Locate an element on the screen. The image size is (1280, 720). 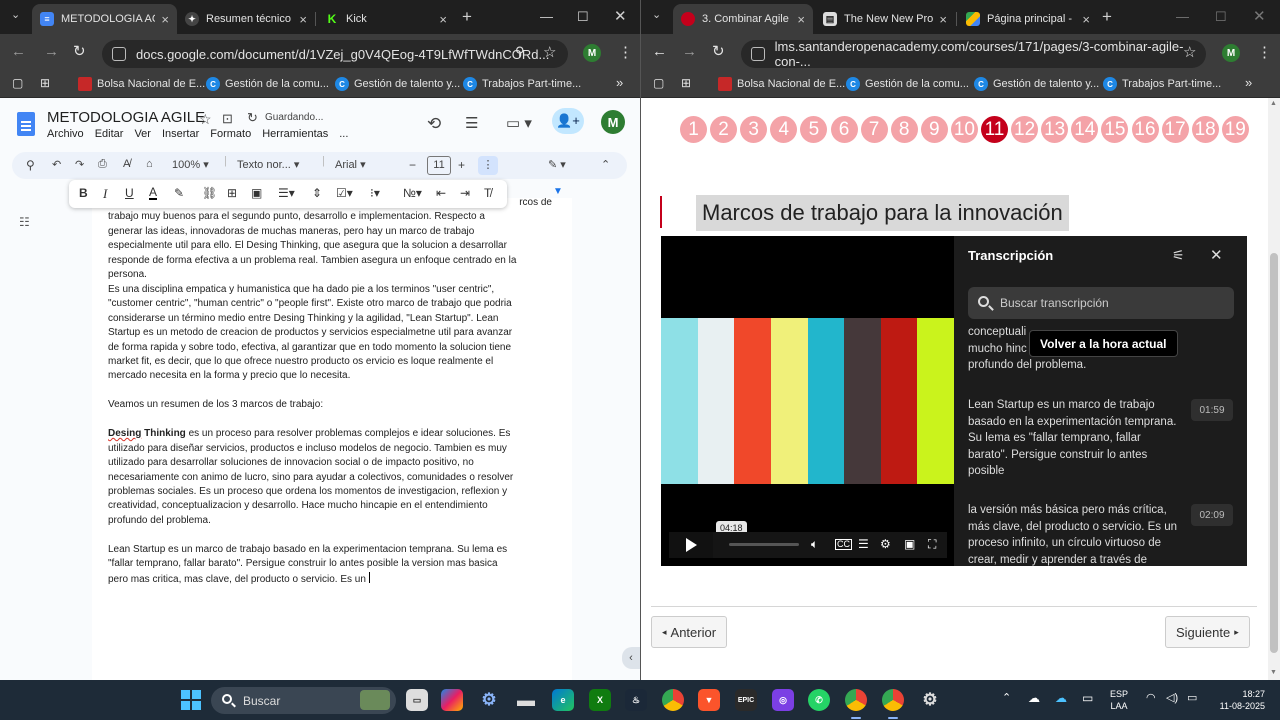
page-number-10: 10 is located at coordinates (964, 129).